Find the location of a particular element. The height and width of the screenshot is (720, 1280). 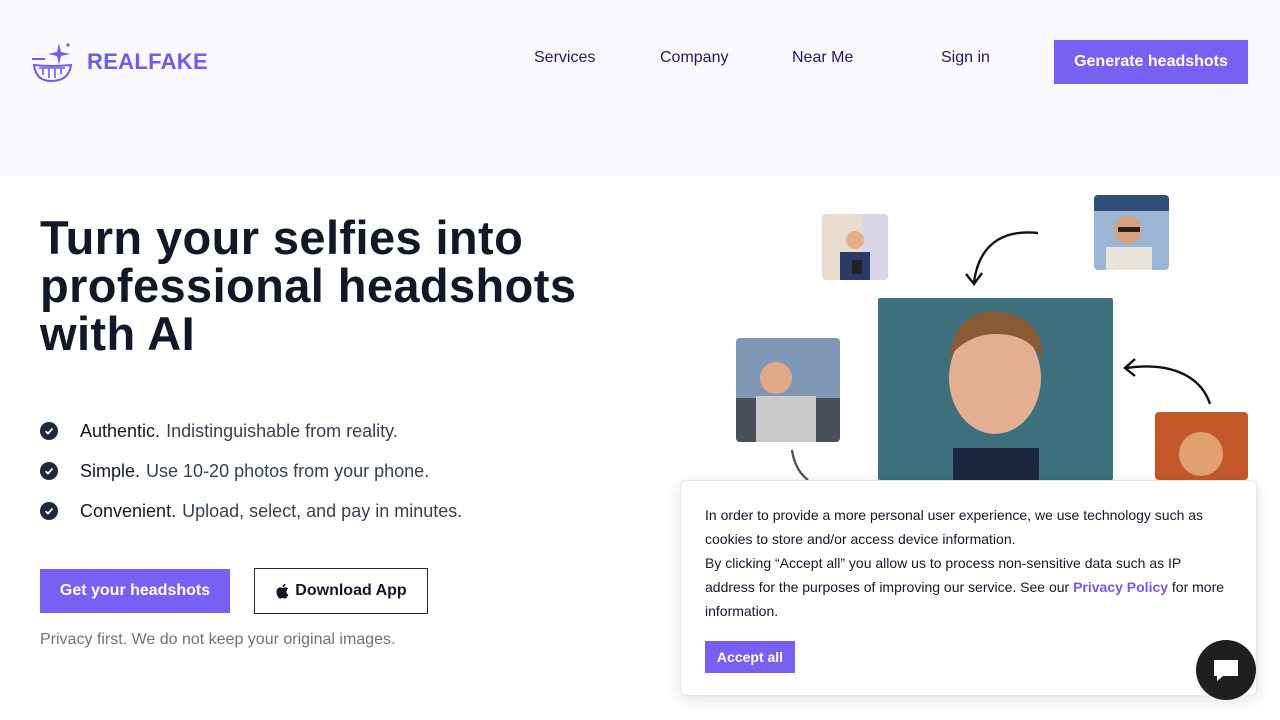

apple-icon is located at coordinates (282, 591).